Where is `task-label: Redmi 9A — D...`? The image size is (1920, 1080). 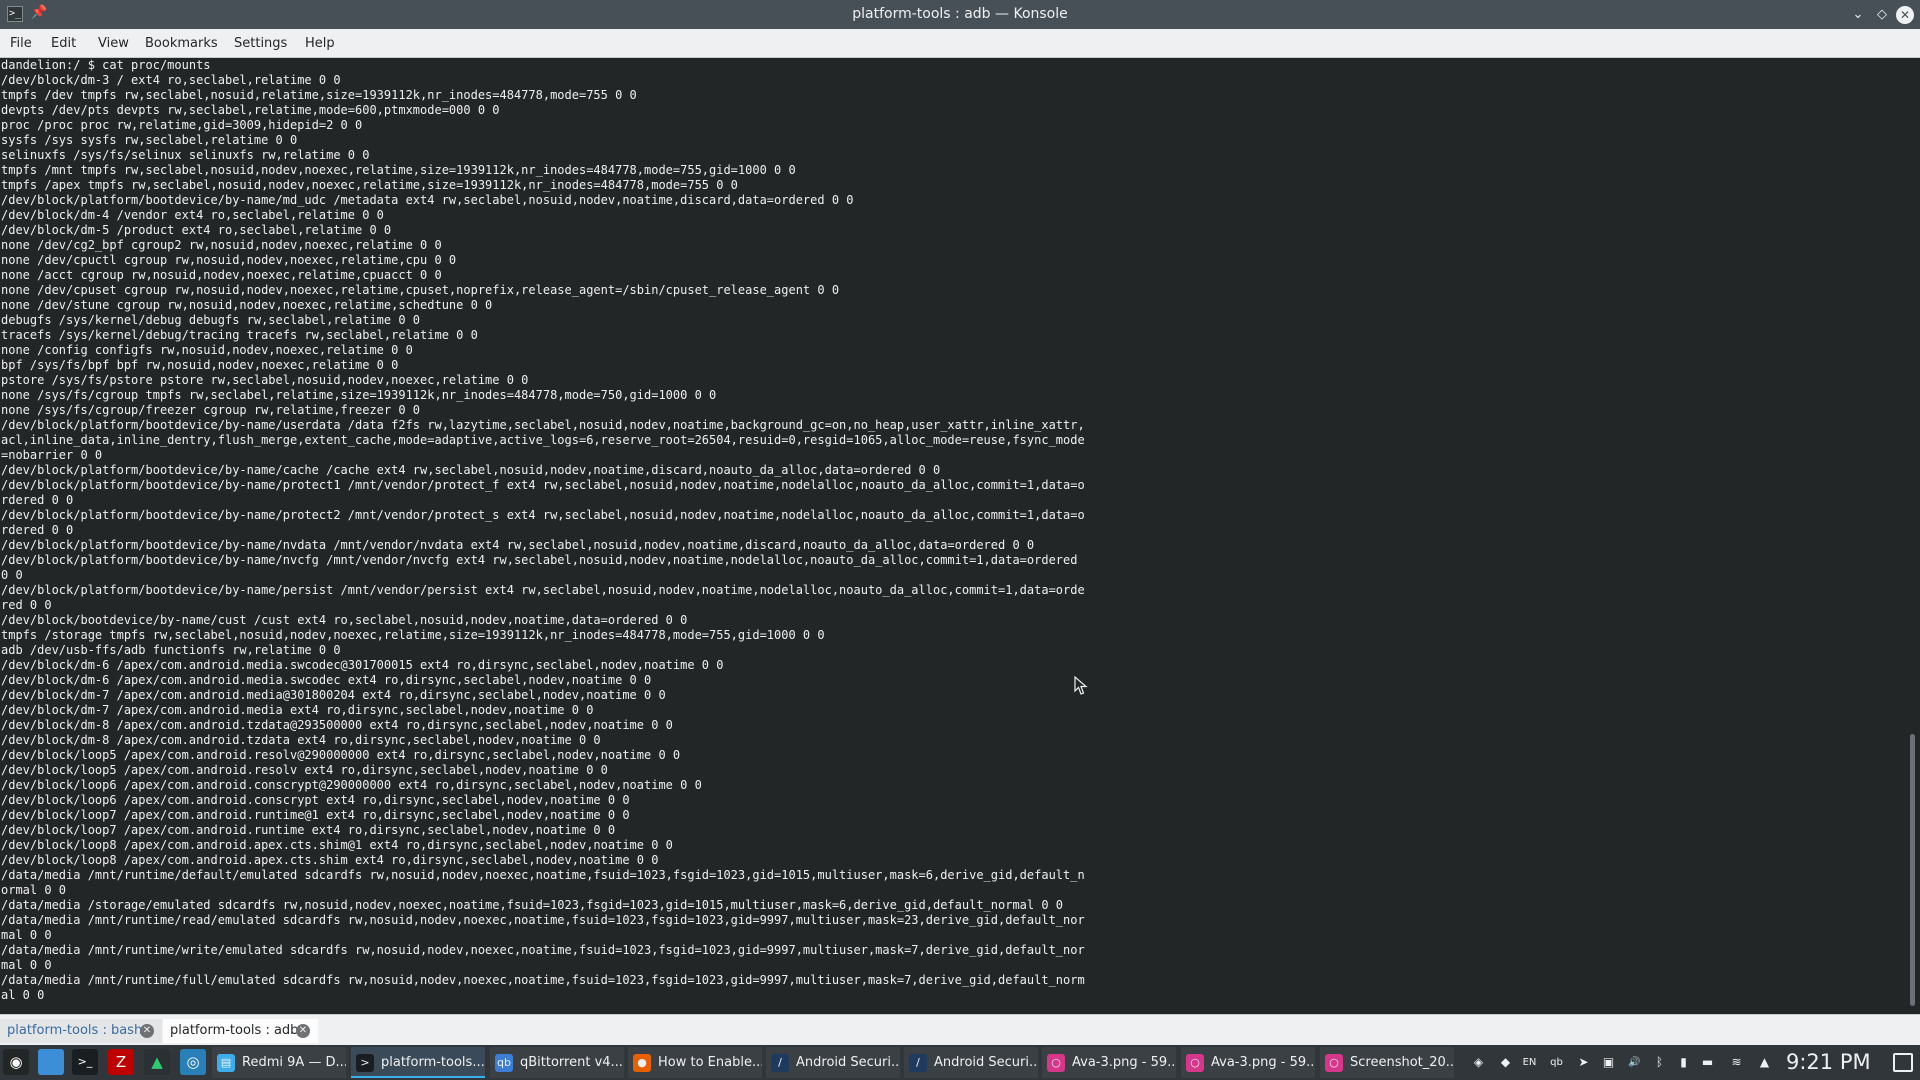 task-label: Redmi 9A — D... is located at coordinates (294, 1062).